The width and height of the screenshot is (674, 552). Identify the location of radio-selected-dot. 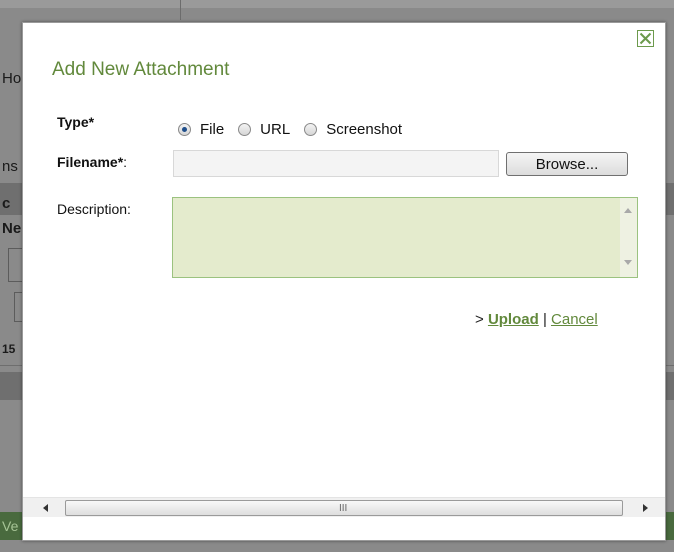
(184, 129).